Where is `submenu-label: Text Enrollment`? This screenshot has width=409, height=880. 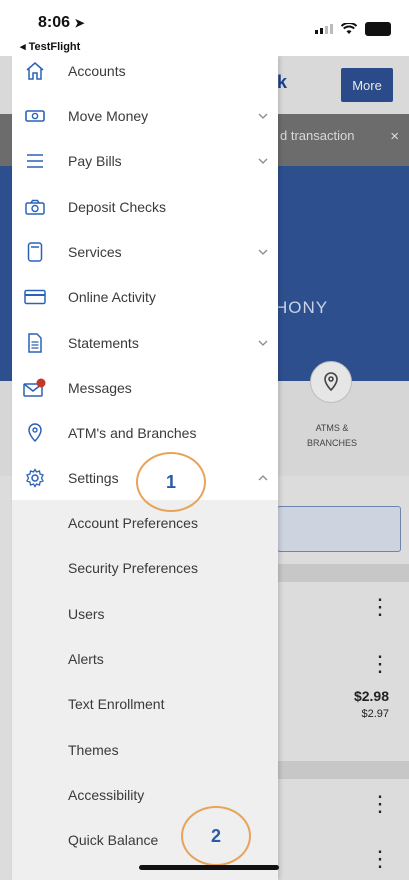
submenu-label: Text Enrollment is located at coordinates (116, 703).